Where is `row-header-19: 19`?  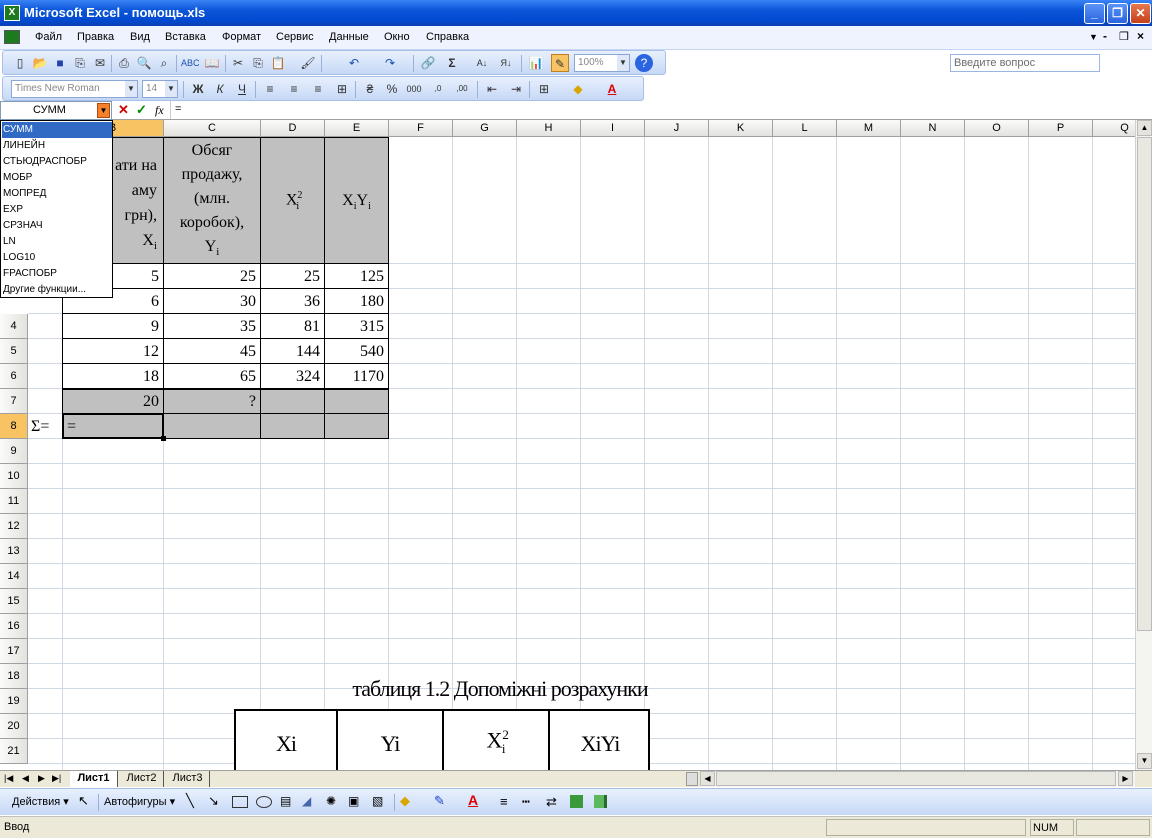
row-header-19: 19 is located at coordinates (14, 701).